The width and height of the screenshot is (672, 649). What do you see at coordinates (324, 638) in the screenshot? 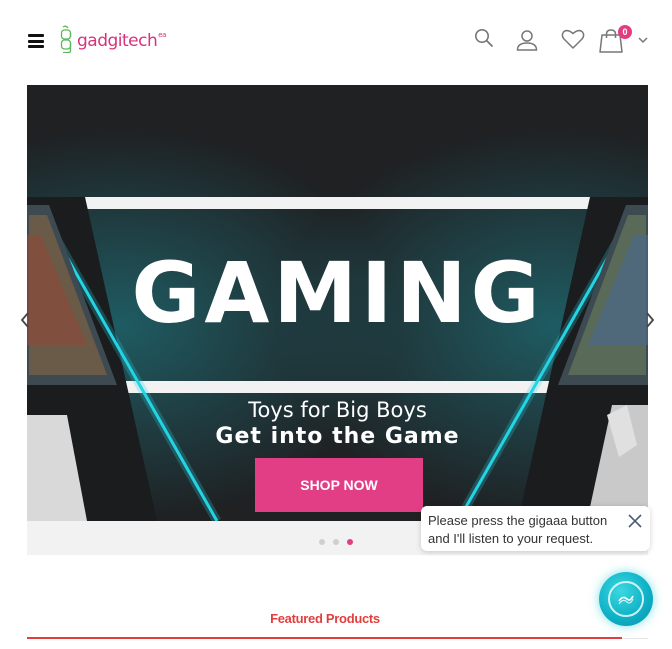
I see `section-underline` at bounding box center [324, 638].